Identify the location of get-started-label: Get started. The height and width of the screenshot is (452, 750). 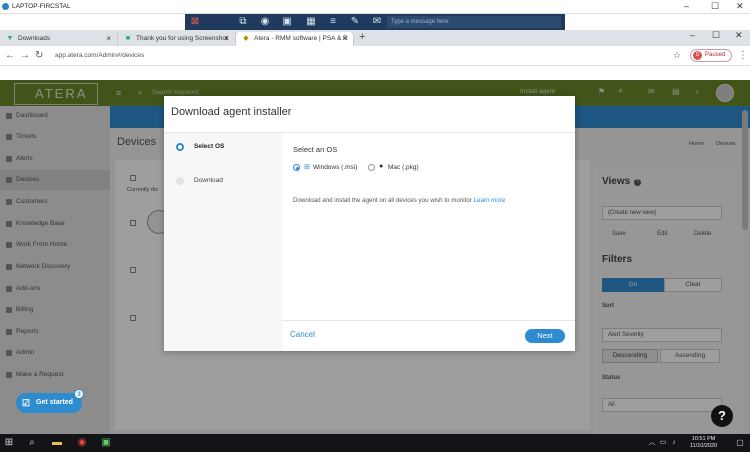
(54, 402).